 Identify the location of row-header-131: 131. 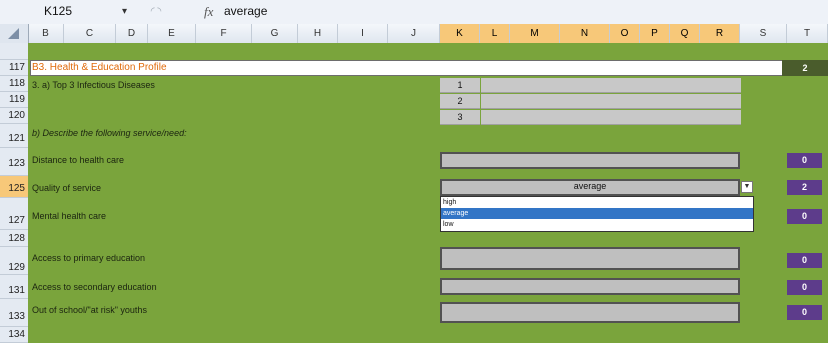
(14, 287).